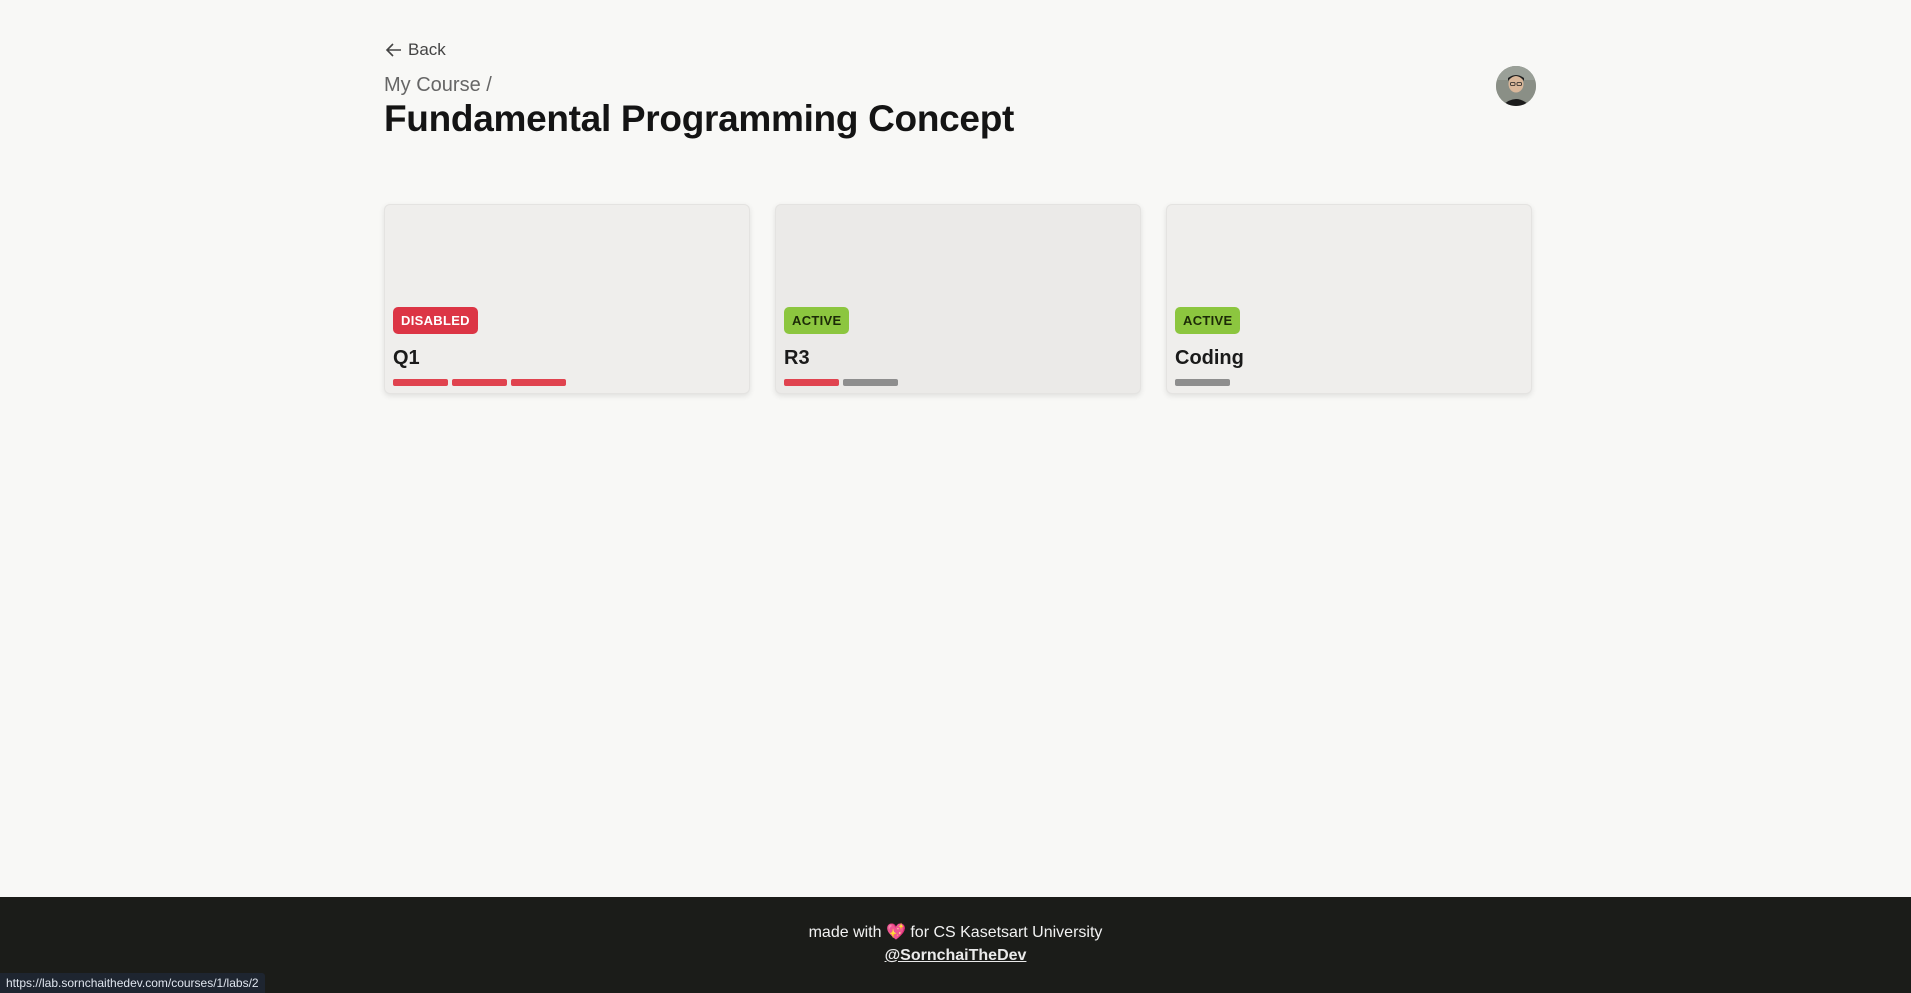  I want to click on arrow-left-icon, so click(393, 50).